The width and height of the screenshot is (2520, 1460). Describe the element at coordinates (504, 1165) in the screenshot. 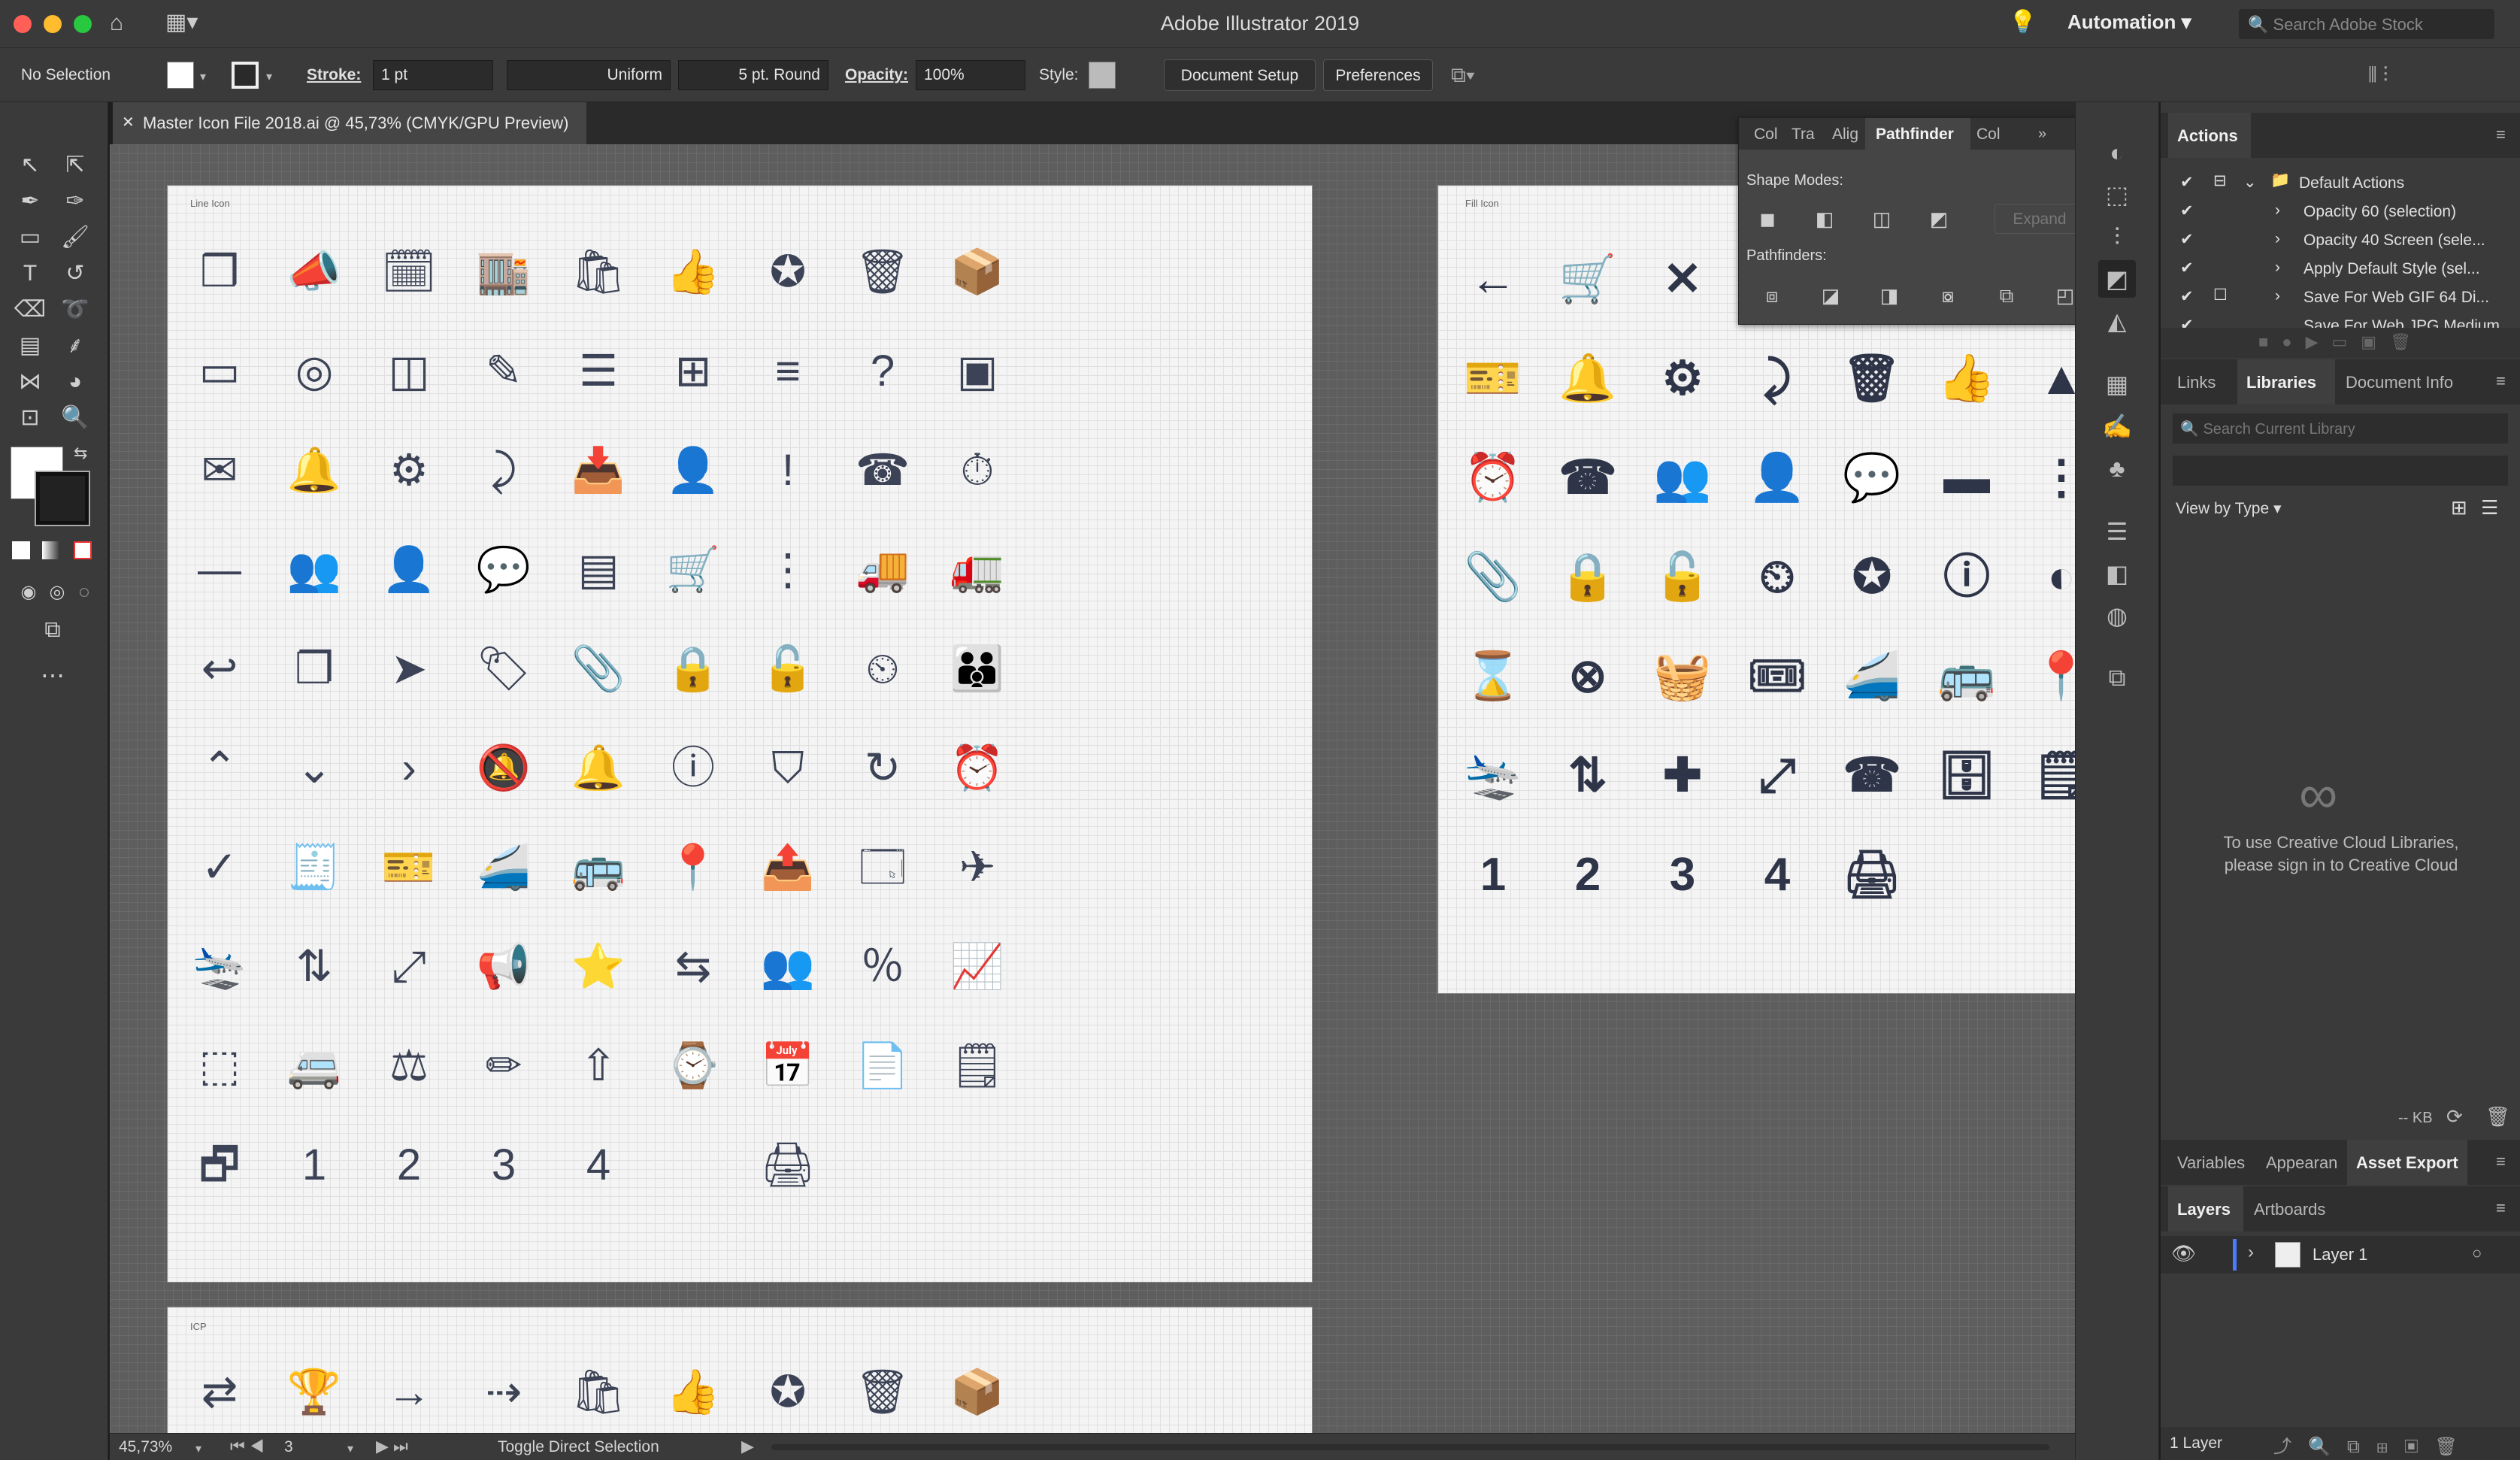

I see `artwork-icon: 3` at that location.